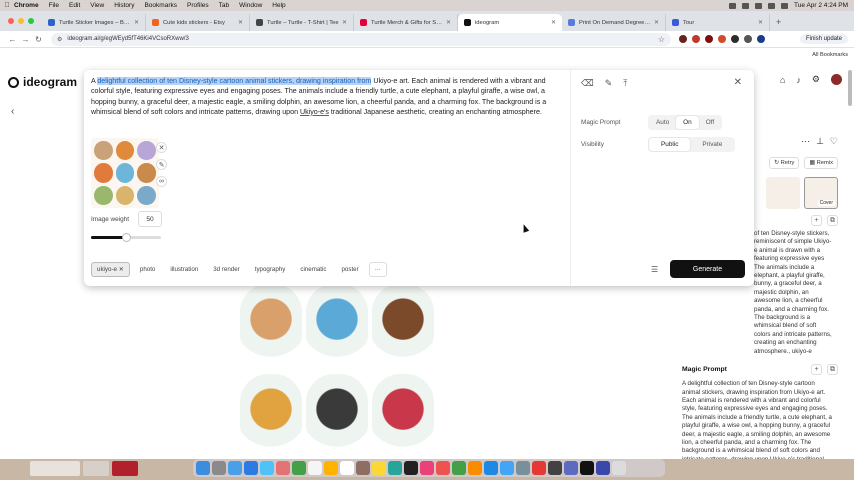  What do you see at coordinates (331, 468) in the screenshot?
I see `notes-icon` at bounding box center [331, 468].